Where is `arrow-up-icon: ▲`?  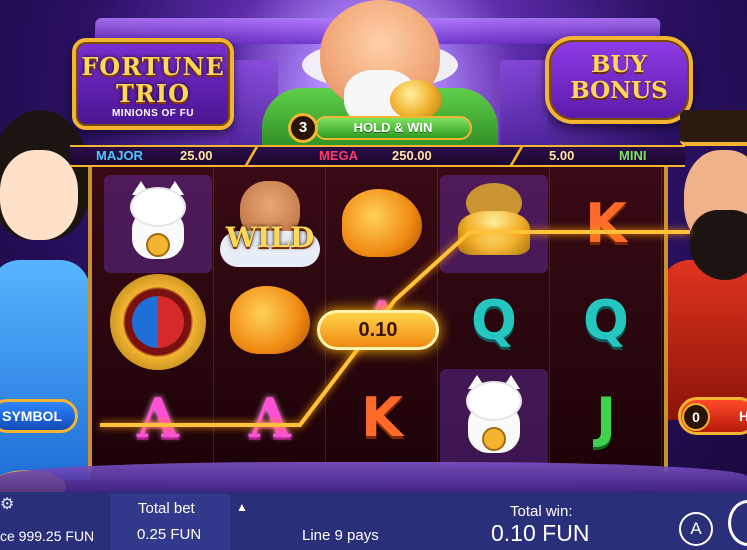 arrow-up-icon: ▲ is located at coordinates (243, 507).